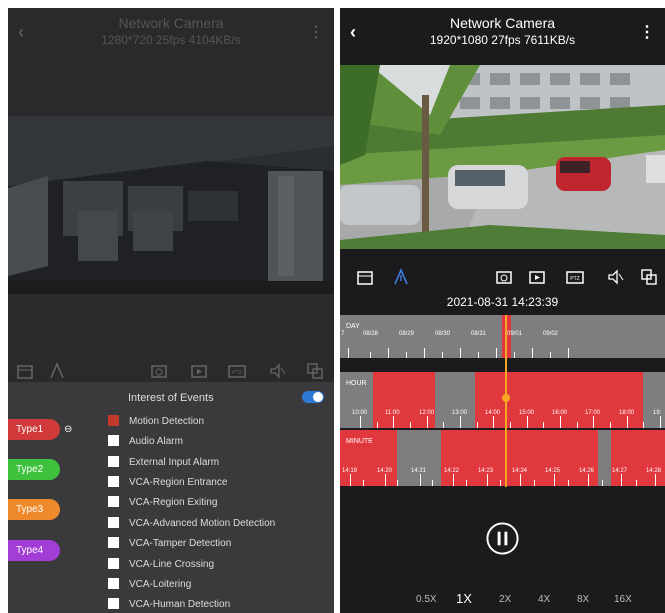 The width and height of the screenshot is (665, 613). I want to click on speed-option: 4X, so click(544, 599).